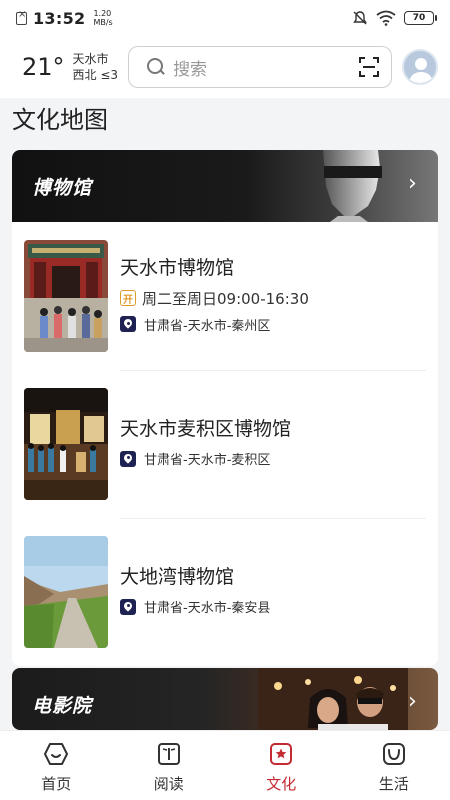 The width and height of the screenshot is (450, 800). What do you see at coordinates (352, 186) in the screenshot?
I see `statue-image` at bounding box center [352, 186].